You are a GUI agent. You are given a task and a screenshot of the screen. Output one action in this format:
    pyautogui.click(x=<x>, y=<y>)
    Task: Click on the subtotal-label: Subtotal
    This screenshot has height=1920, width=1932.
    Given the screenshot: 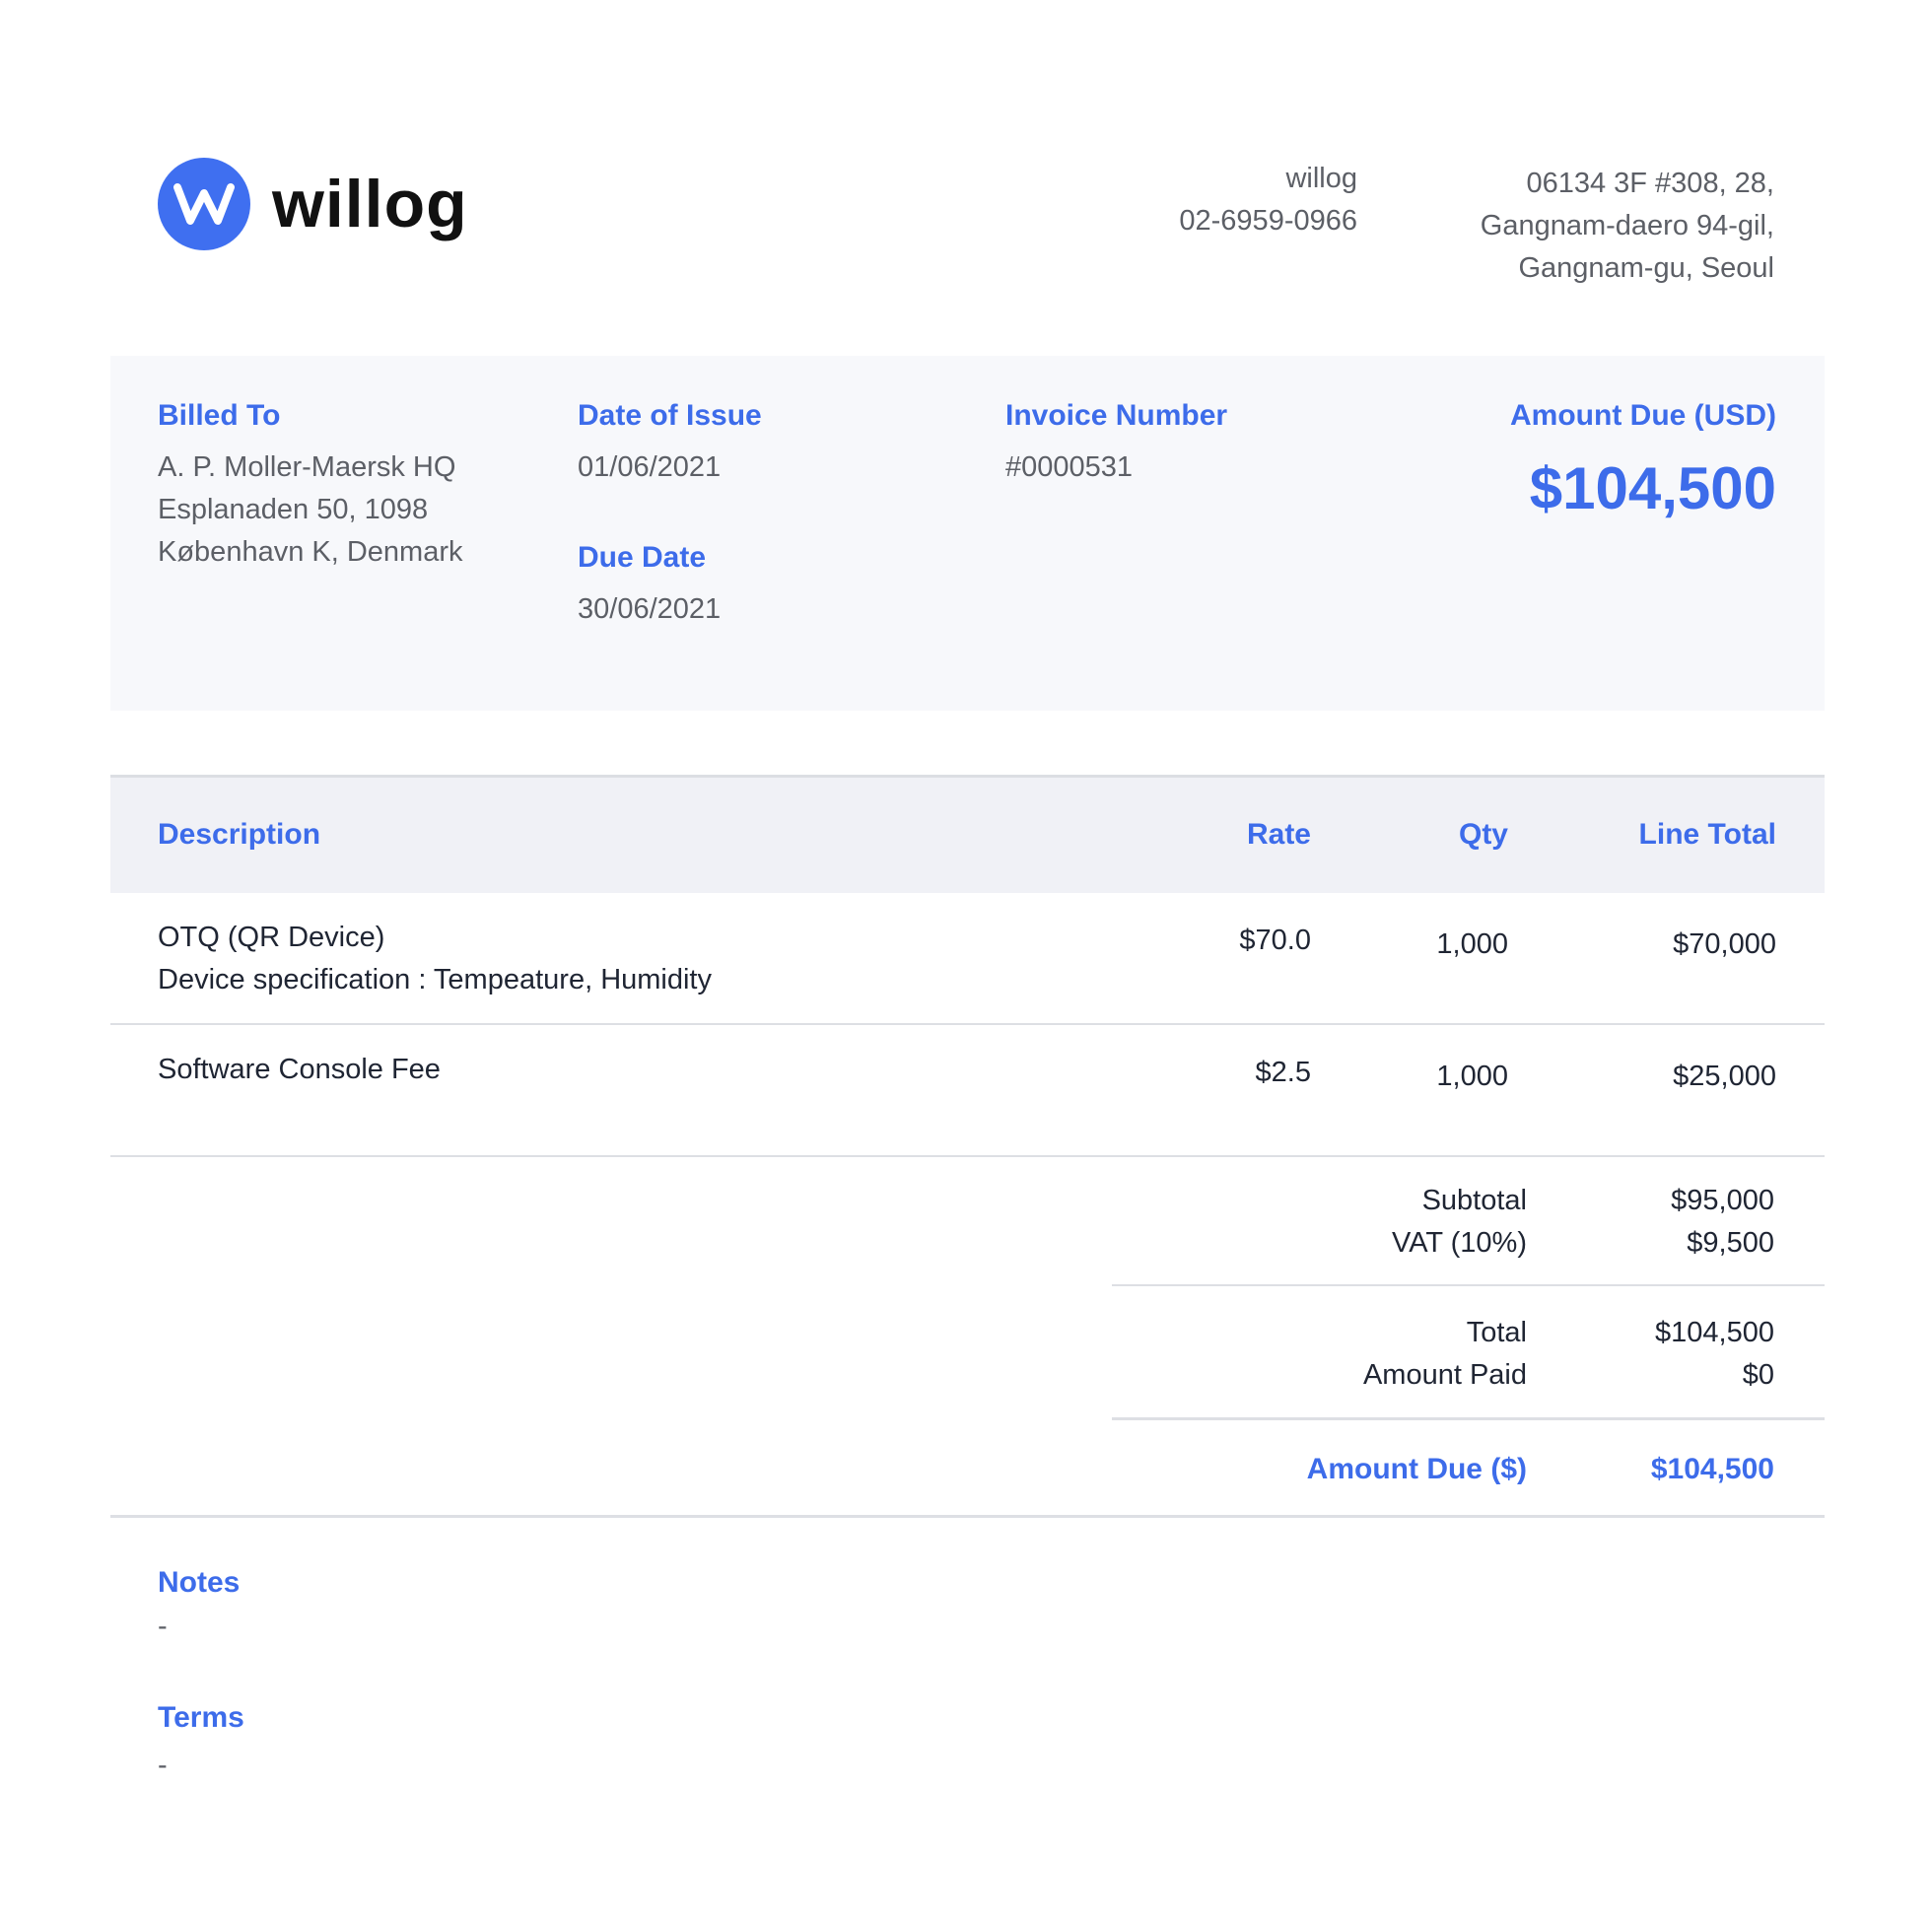 What is the action you would take?
    pyautogui.click(x=1474, y=1200)
    